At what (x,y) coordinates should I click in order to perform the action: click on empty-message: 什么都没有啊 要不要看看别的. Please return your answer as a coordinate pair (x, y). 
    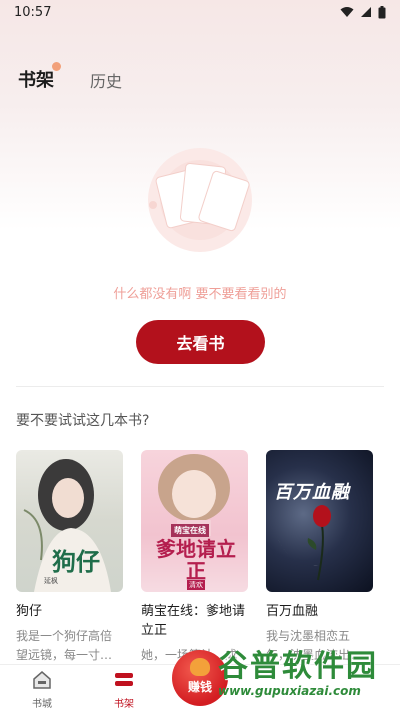
    Looking at the image, I should click on (200, 294).